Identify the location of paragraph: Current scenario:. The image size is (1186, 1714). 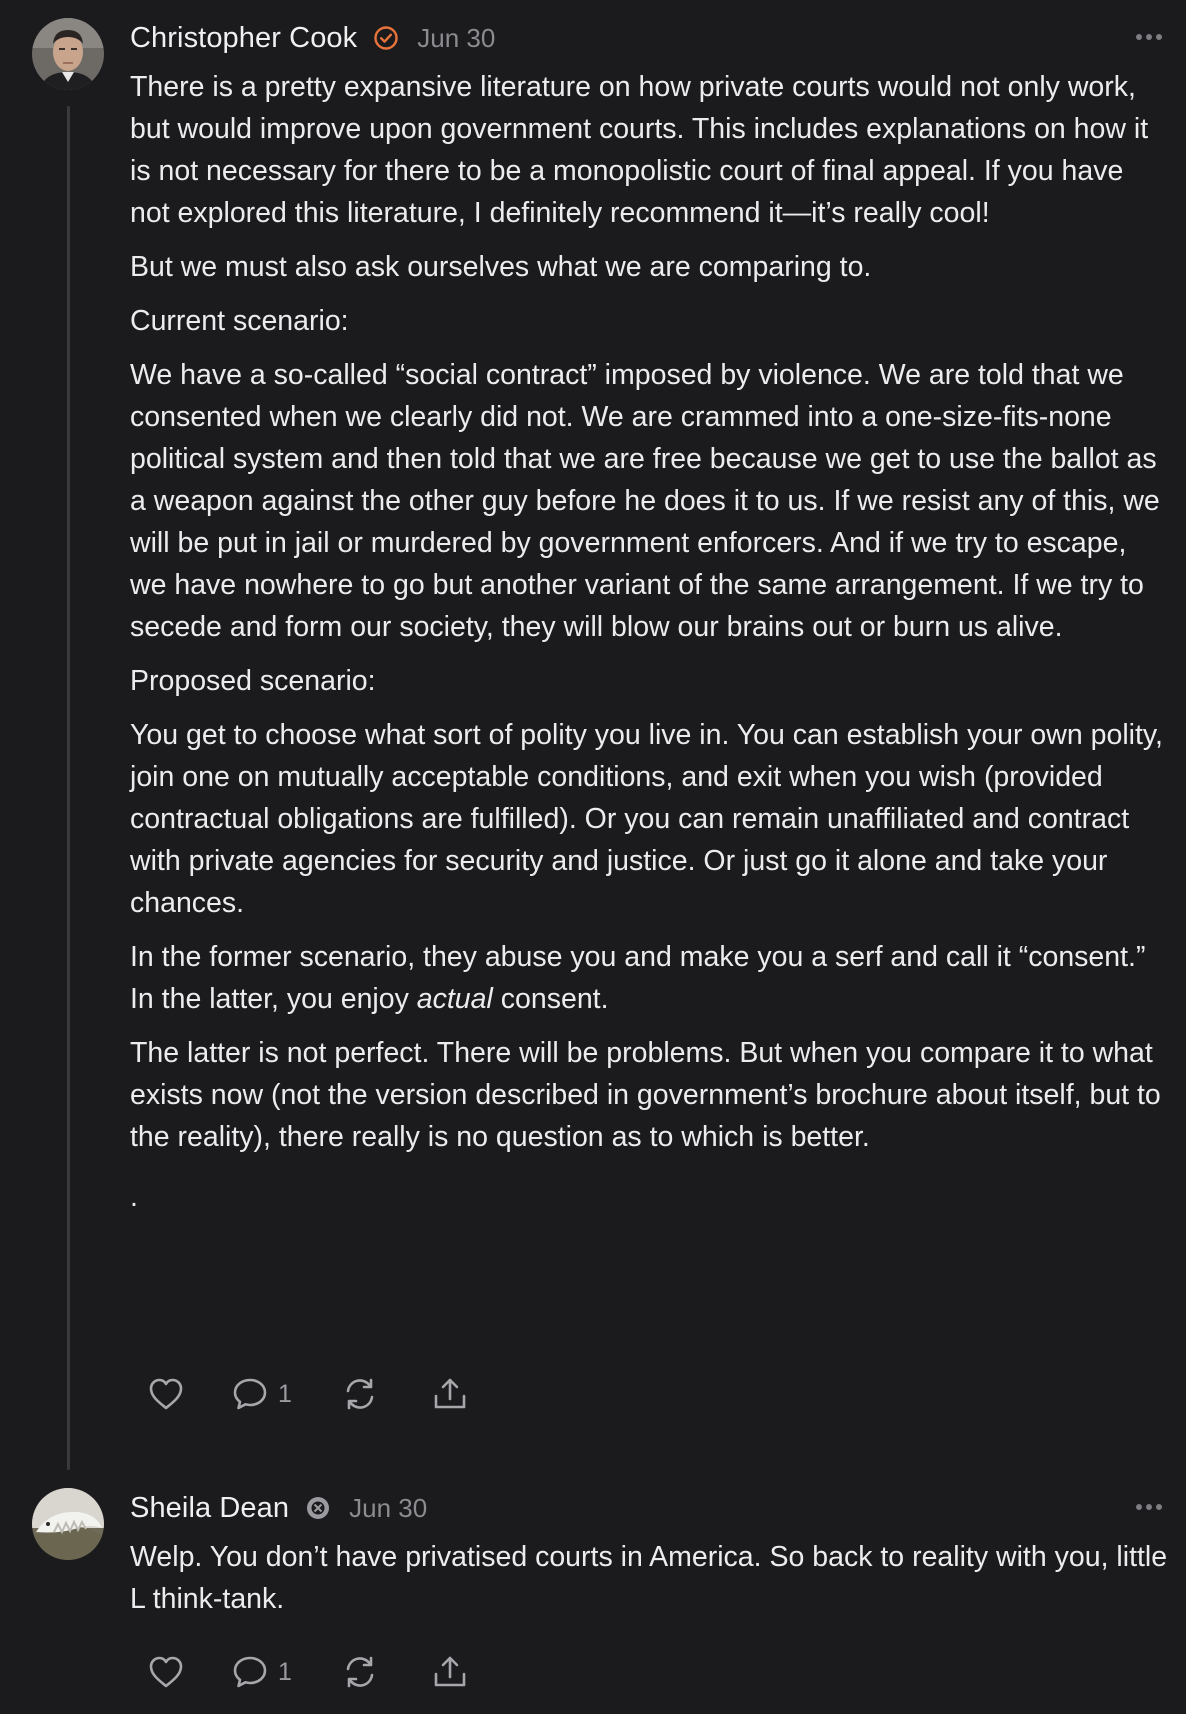
(239, 321).